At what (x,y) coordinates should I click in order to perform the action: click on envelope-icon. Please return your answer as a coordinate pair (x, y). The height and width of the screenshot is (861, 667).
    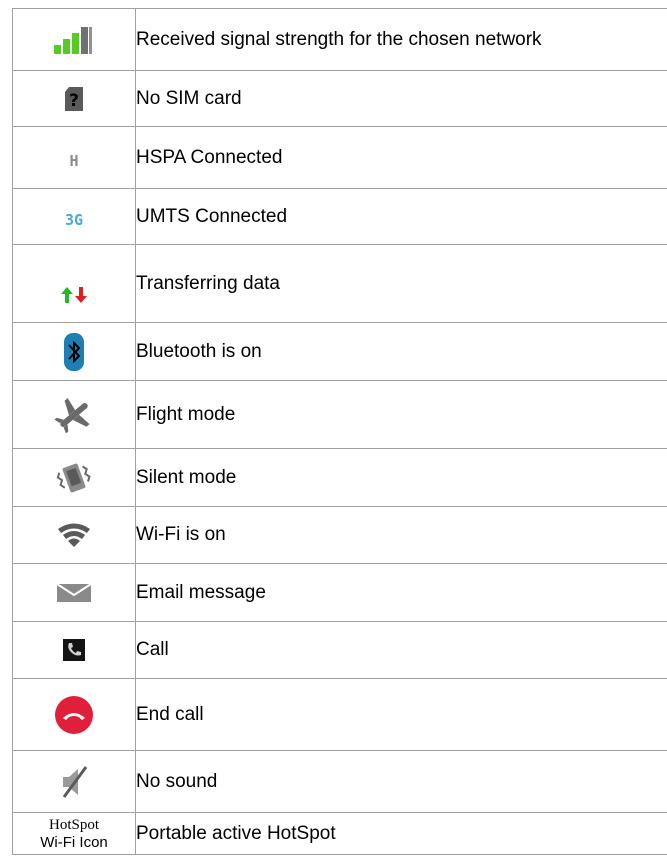
    Looking at the image, I should click on (74, 592).